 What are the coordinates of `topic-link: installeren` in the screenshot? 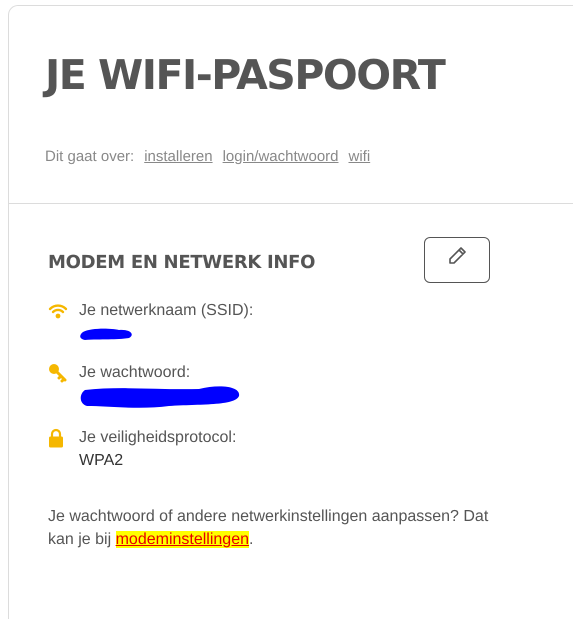 It's located at (178, 156).